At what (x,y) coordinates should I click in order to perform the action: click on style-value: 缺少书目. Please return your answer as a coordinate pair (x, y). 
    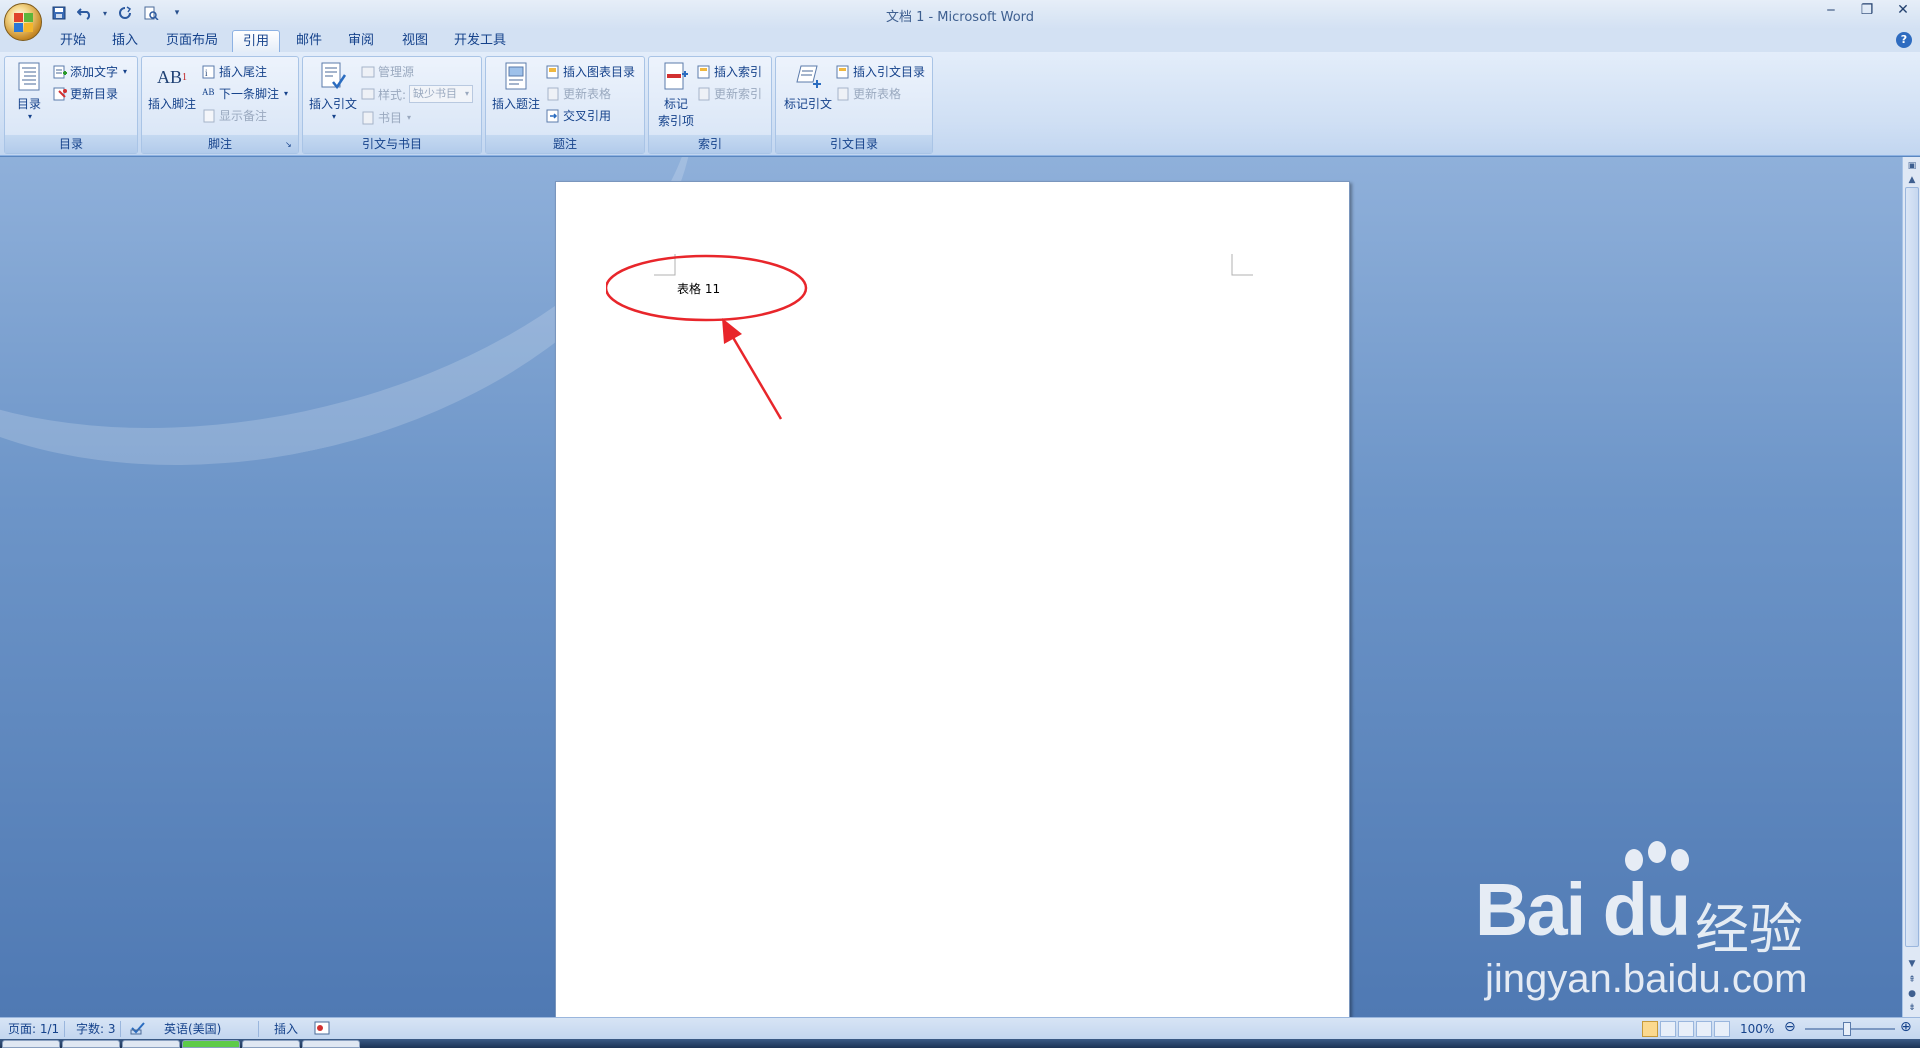
    Looking at the image, I should click on (435, 93).